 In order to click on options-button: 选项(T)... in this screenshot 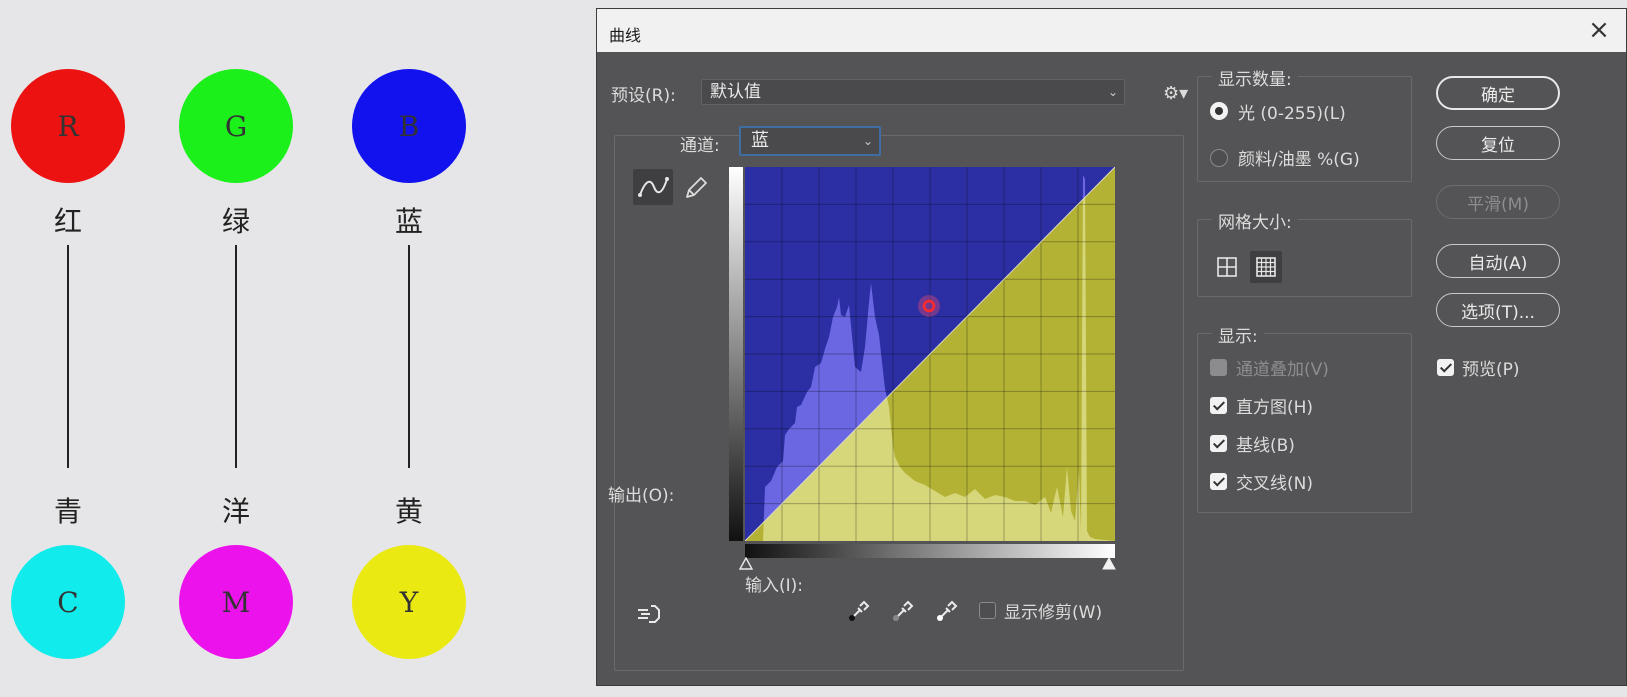, I will do `click(1498, 310)`.